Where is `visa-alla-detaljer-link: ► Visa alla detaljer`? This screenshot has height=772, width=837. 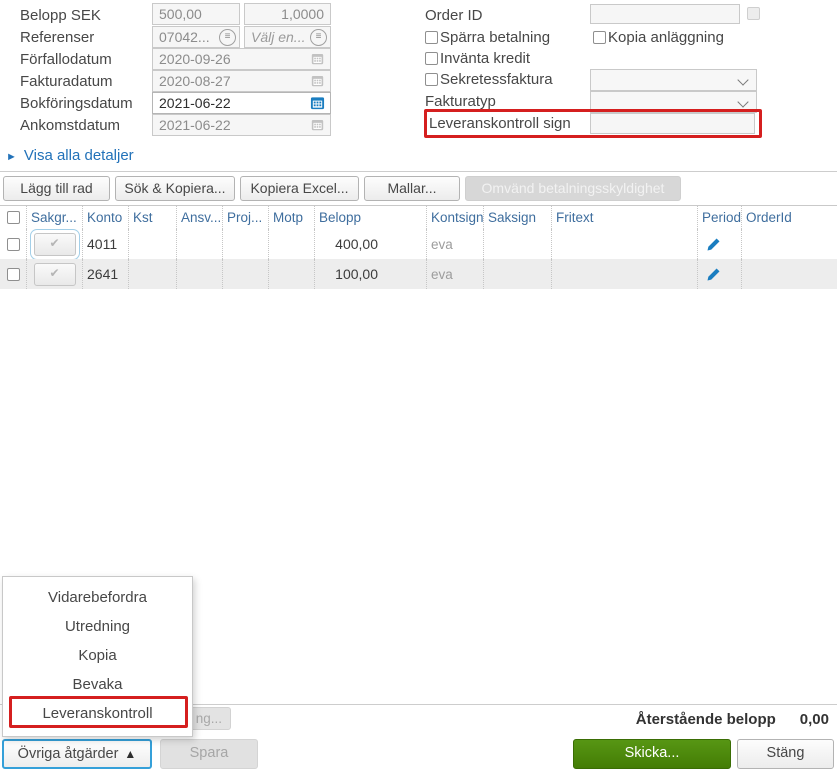
visa-alla-detaljer-link: ► Visa alla detaljer is located at coordinates (70, 155).